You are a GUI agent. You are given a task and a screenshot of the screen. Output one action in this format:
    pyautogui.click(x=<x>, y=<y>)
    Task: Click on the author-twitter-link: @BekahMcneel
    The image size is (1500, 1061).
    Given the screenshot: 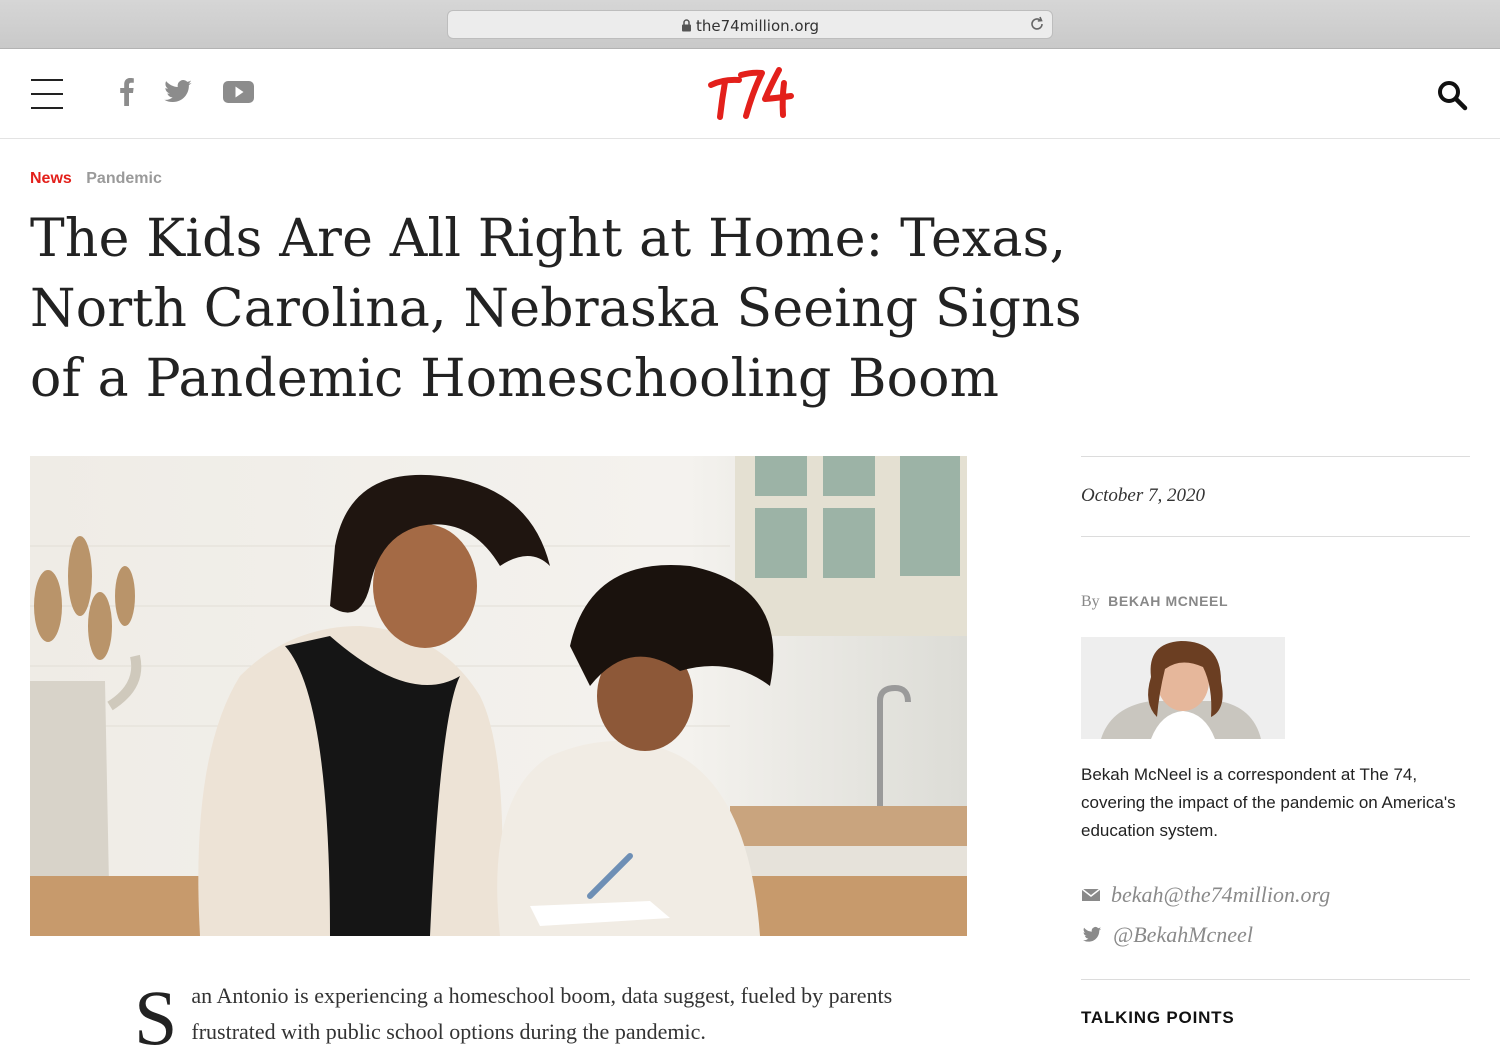 What is the action you would take?
    pyautogui.click(x=1183, y=935)
    